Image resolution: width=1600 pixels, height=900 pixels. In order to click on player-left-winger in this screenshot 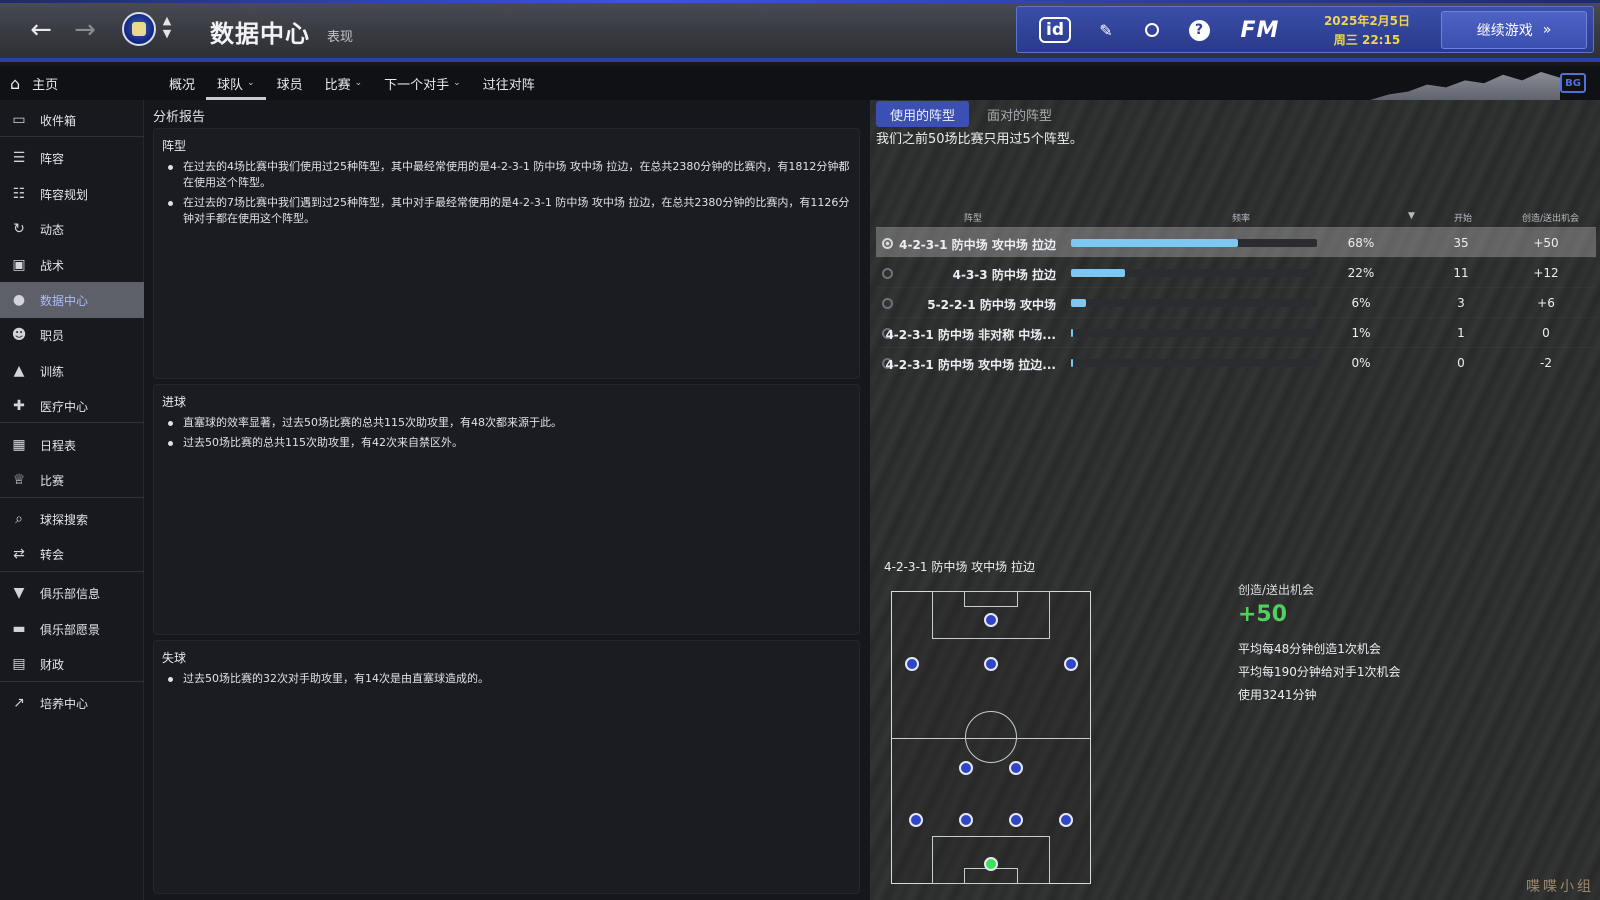, I will do `click(912, 664)`.